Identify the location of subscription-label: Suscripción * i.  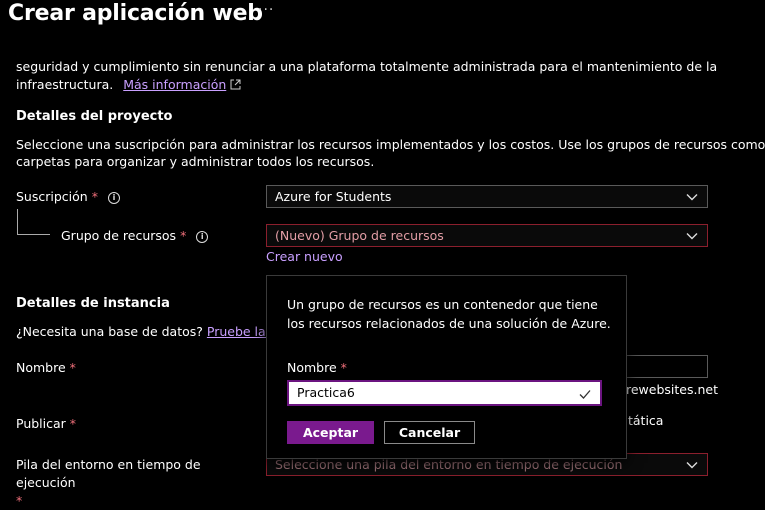
(68, 197).